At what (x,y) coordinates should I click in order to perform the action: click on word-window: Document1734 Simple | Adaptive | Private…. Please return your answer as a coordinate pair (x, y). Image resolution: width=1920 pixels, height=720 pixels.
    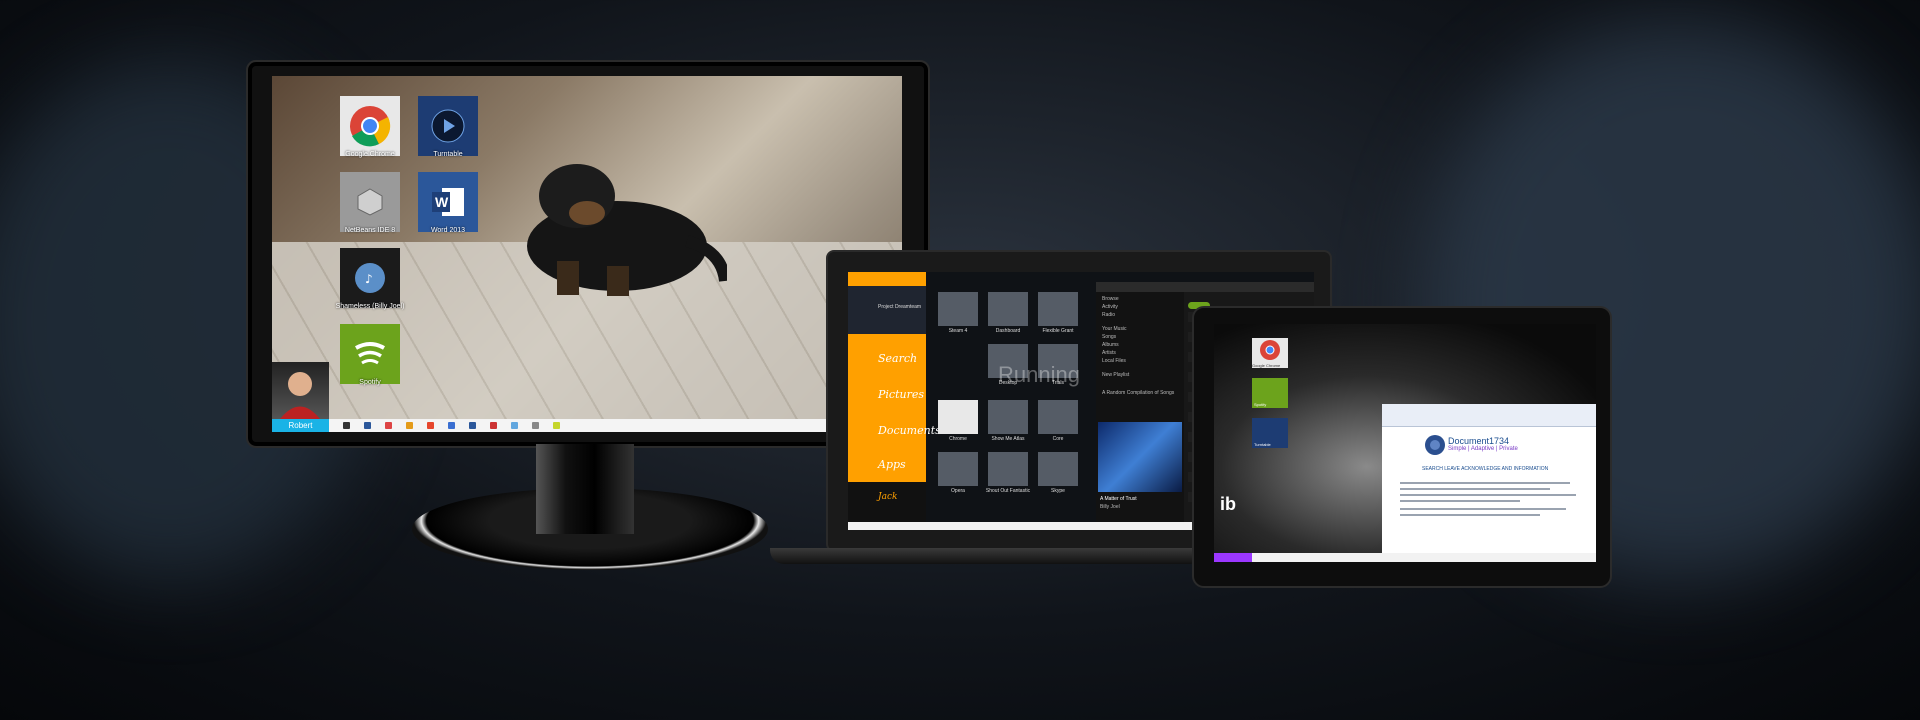
    Looking at the image, I should click on (1489, 479).